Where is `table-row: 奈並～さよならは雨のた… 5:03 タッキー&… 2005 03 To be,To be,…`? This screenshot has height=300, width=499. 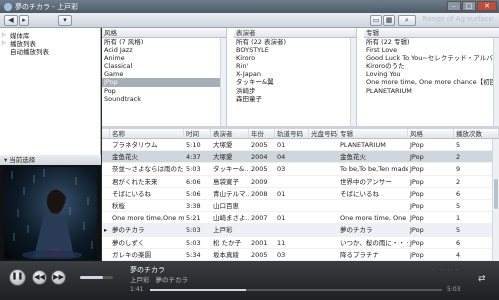 table-row: 奈並～さよならは雨のた… 5:03 タッキー&… 2005 03 To be,To be,… is located at coordinates (300, 169).